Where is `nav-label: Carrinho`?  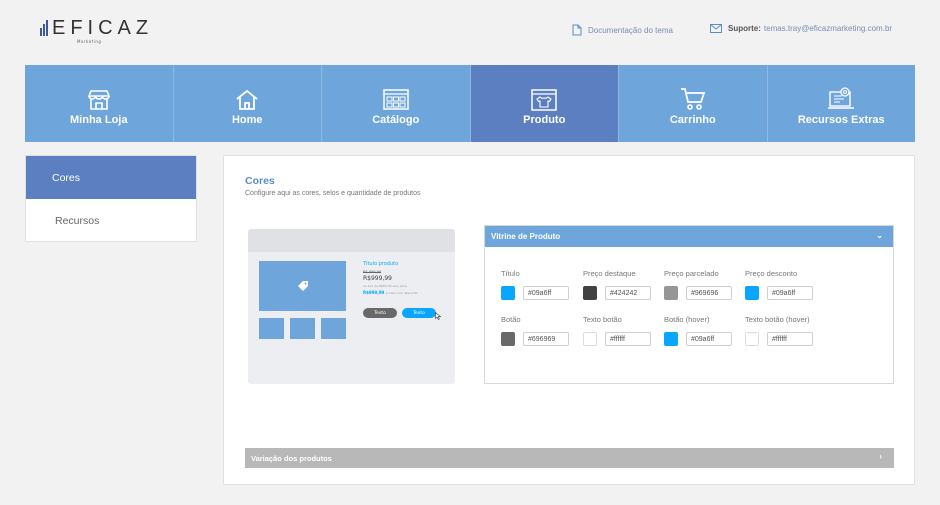
nav-label: Carrinho is located at coordinates (692, 120).